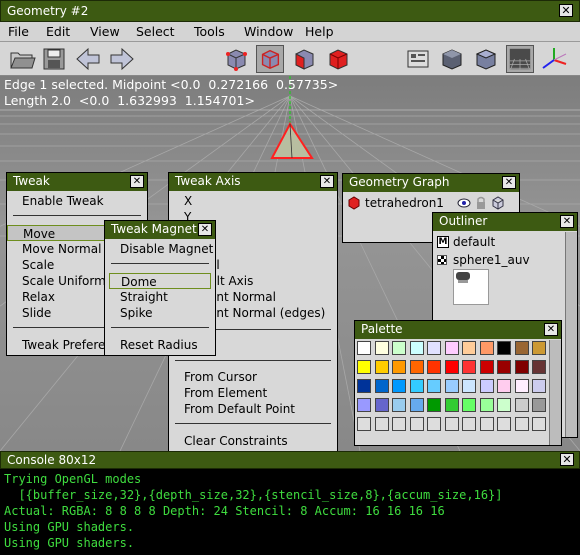  What do you see at coordinates (205, 229) in the screenshot?
I see `tweak-magnet-close-button: ✕` at bounding box center [205, 229].